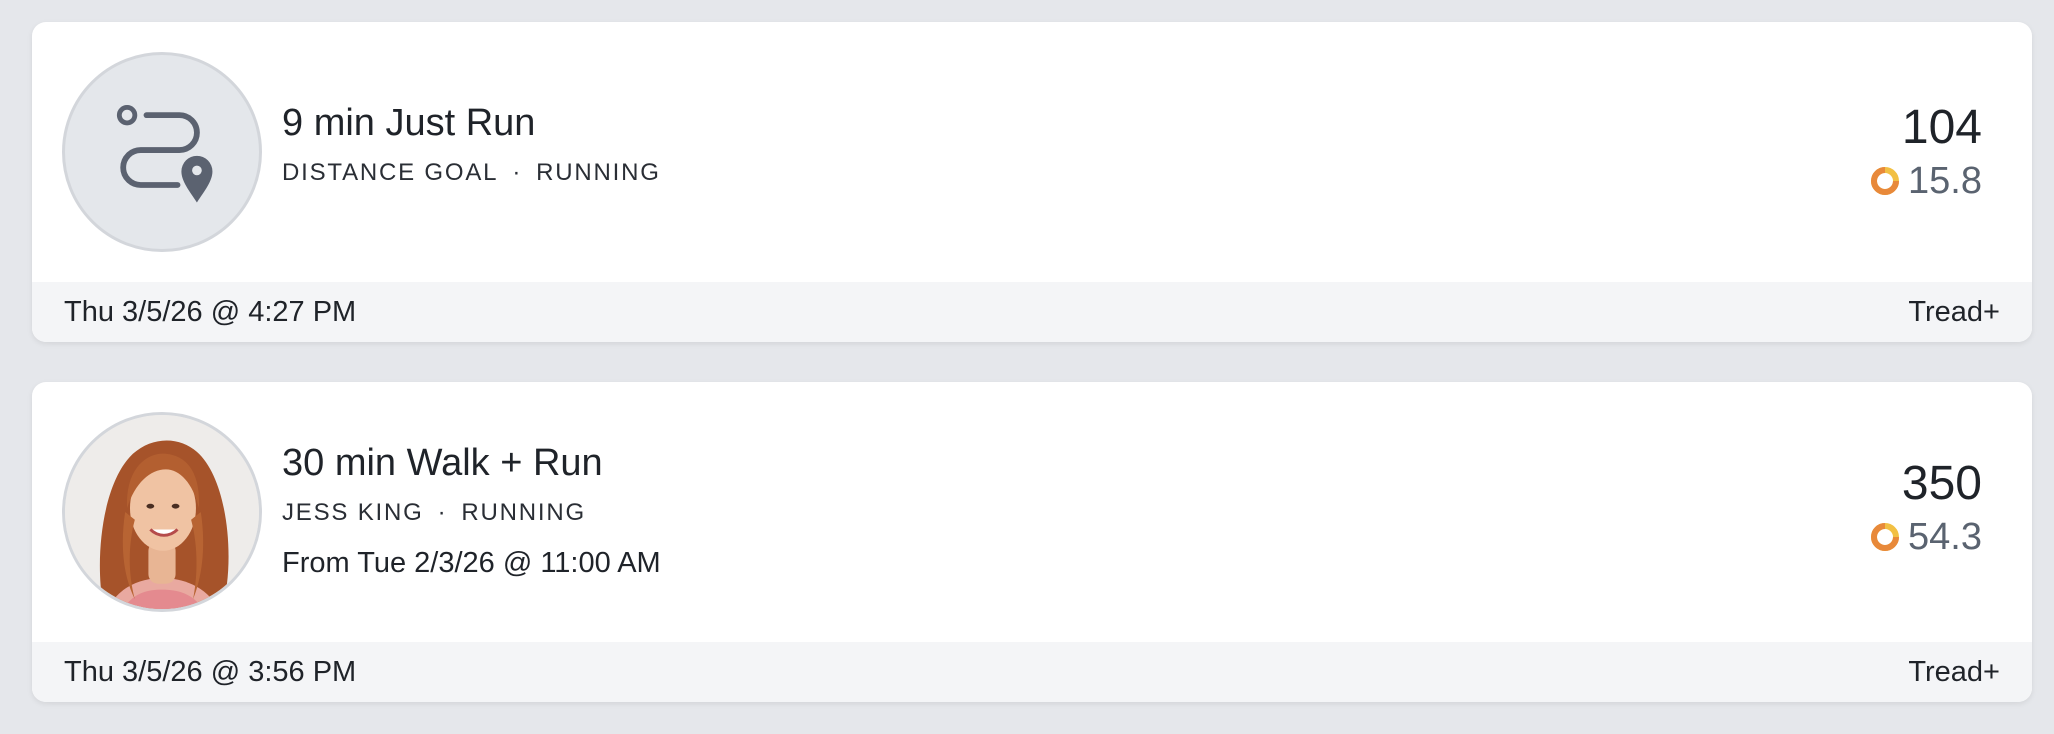 This screenshot has width=2054, height=734. What do you see at coordinates (1941, 483) in the screenshot?
I see `output-value: 350` at bounding box center [1941, 483].